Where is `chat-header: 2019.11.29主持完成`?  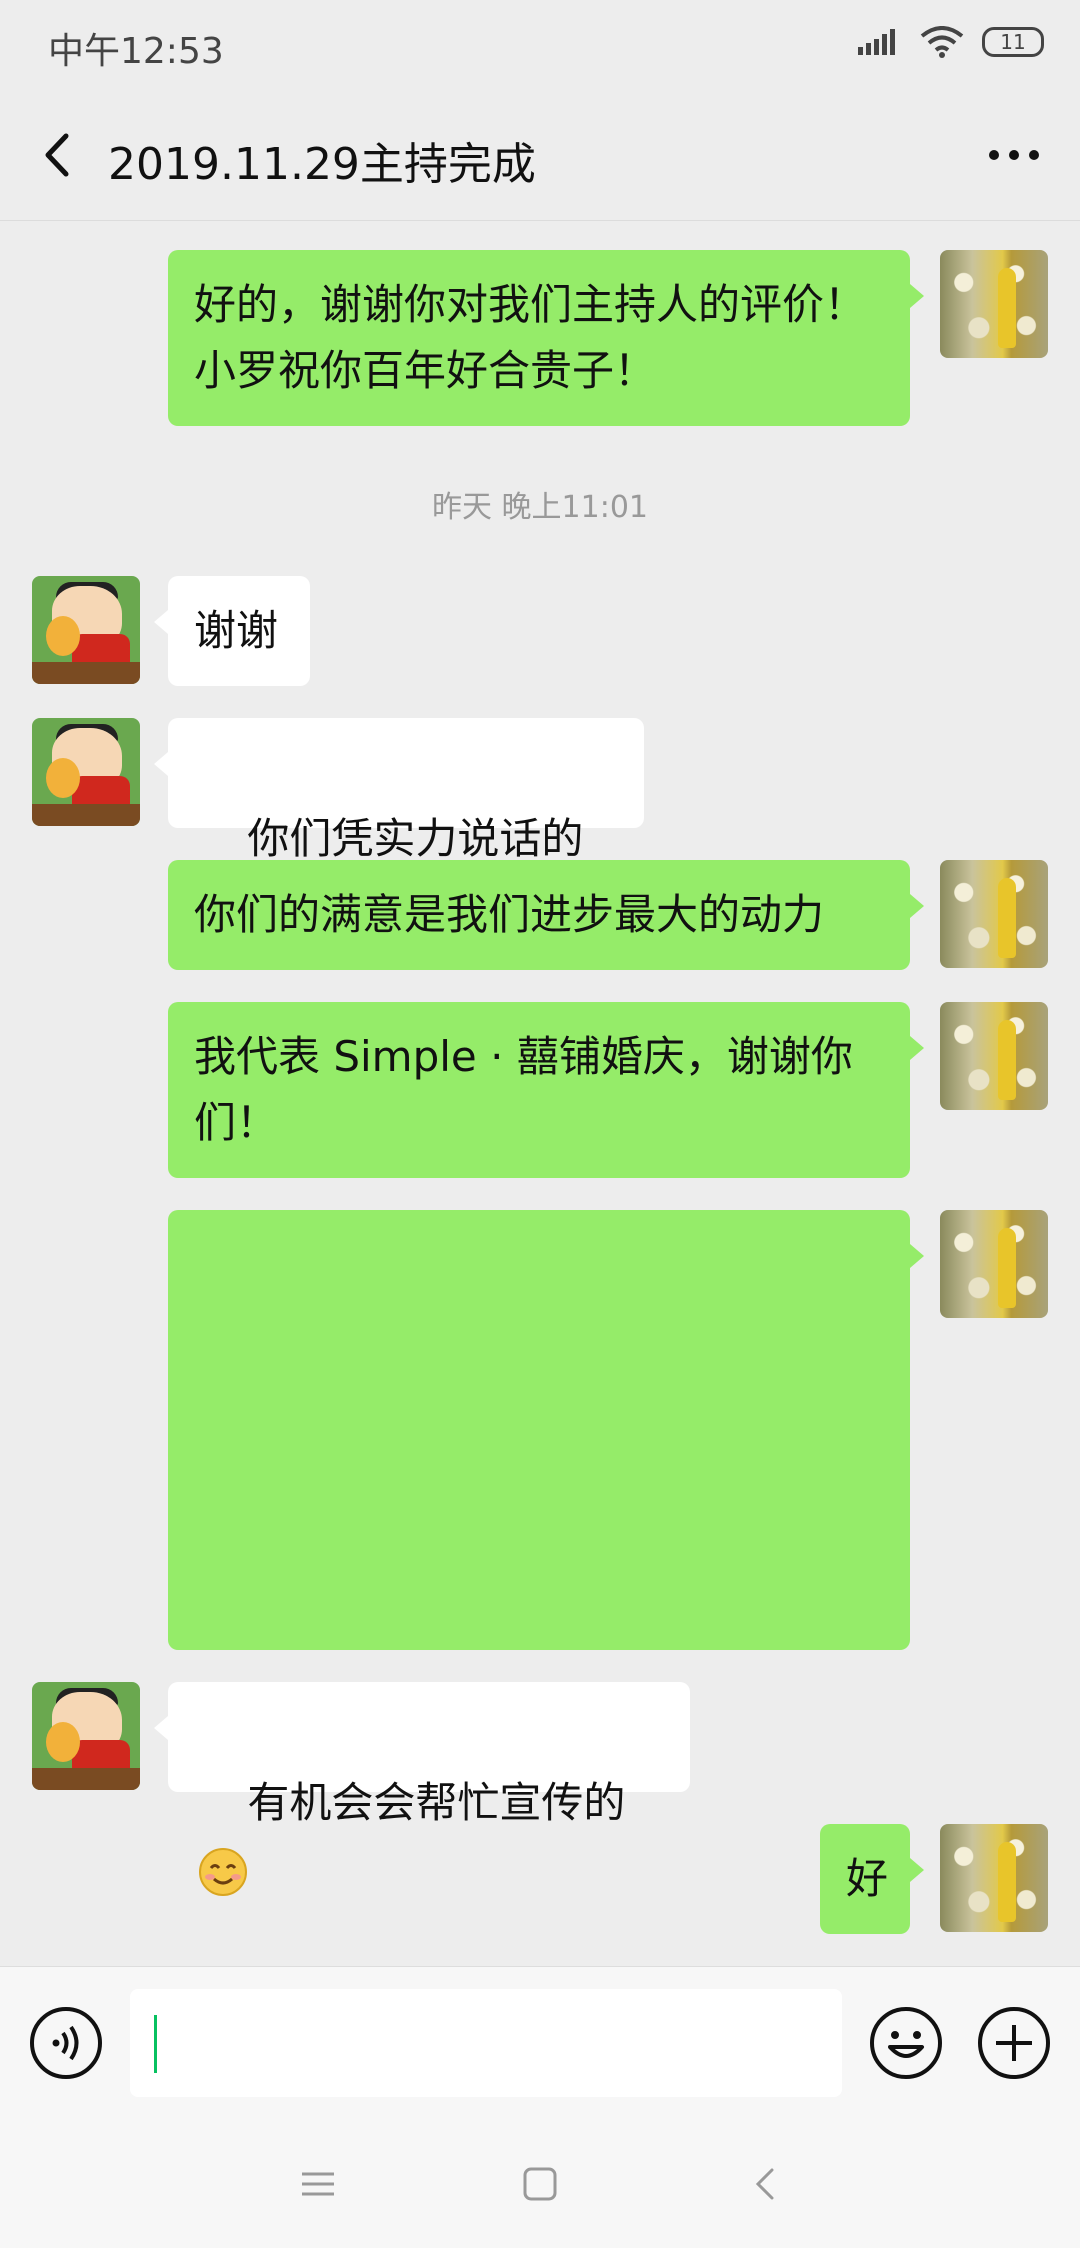 chat-header: 2019.11.29主持完成 is located at coordinates (540, 156).